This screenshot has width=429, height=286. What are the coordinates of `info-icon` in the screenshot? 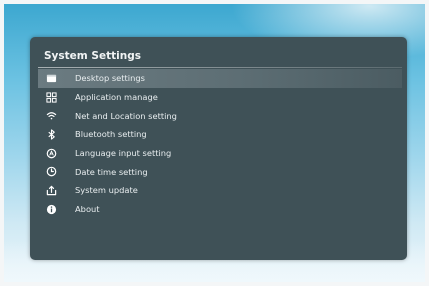 It's located at (51, 209).